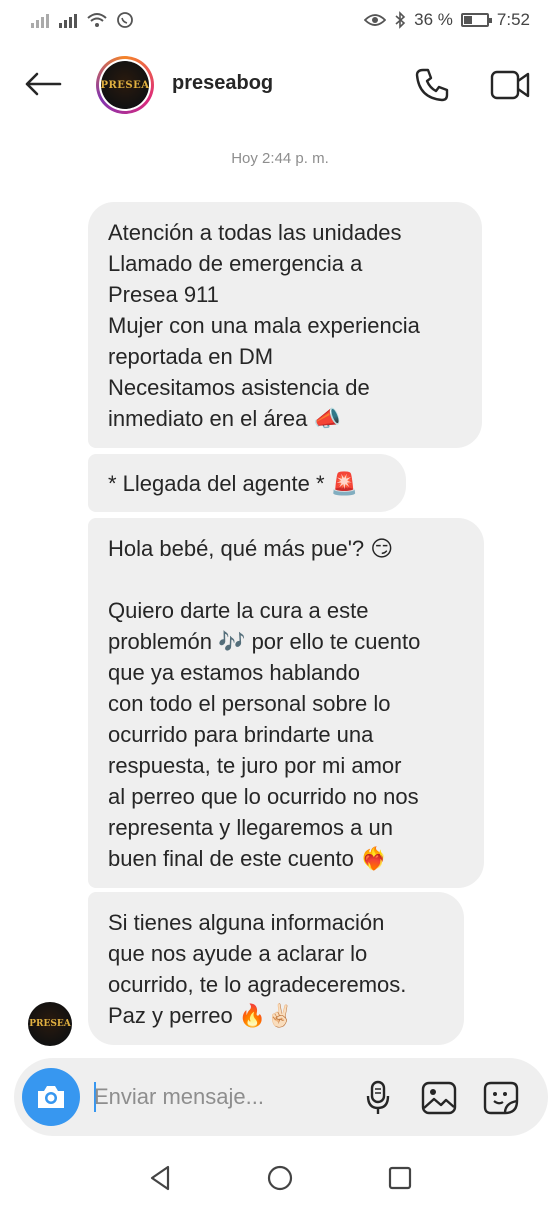 This screenshot has width=560, height=1214. What do you see at coordinates (375, 20) in the screenshot?
I see `eye-icon` at bounding box center [375, 20].